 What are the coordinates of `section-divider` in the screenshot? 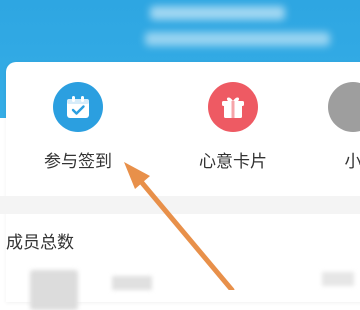 It's located at (180, 205).